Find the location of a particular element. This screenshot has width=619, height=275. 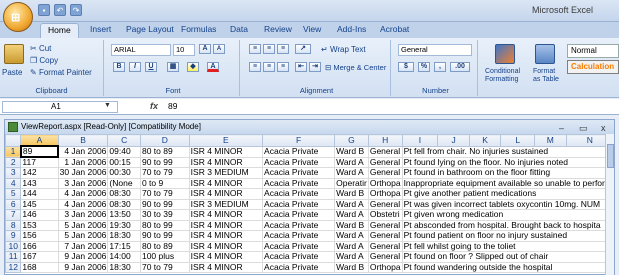

row-header: 11 is located at coordinates (13, 257).